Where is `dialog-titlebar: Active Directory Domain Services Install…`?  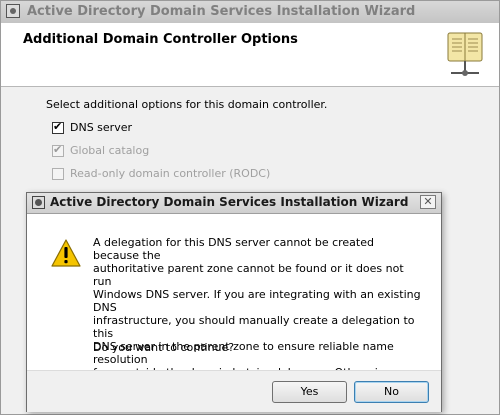
dialog-titlebar: Active Directory Domain Services Install… is located at coordinates (234, 203).